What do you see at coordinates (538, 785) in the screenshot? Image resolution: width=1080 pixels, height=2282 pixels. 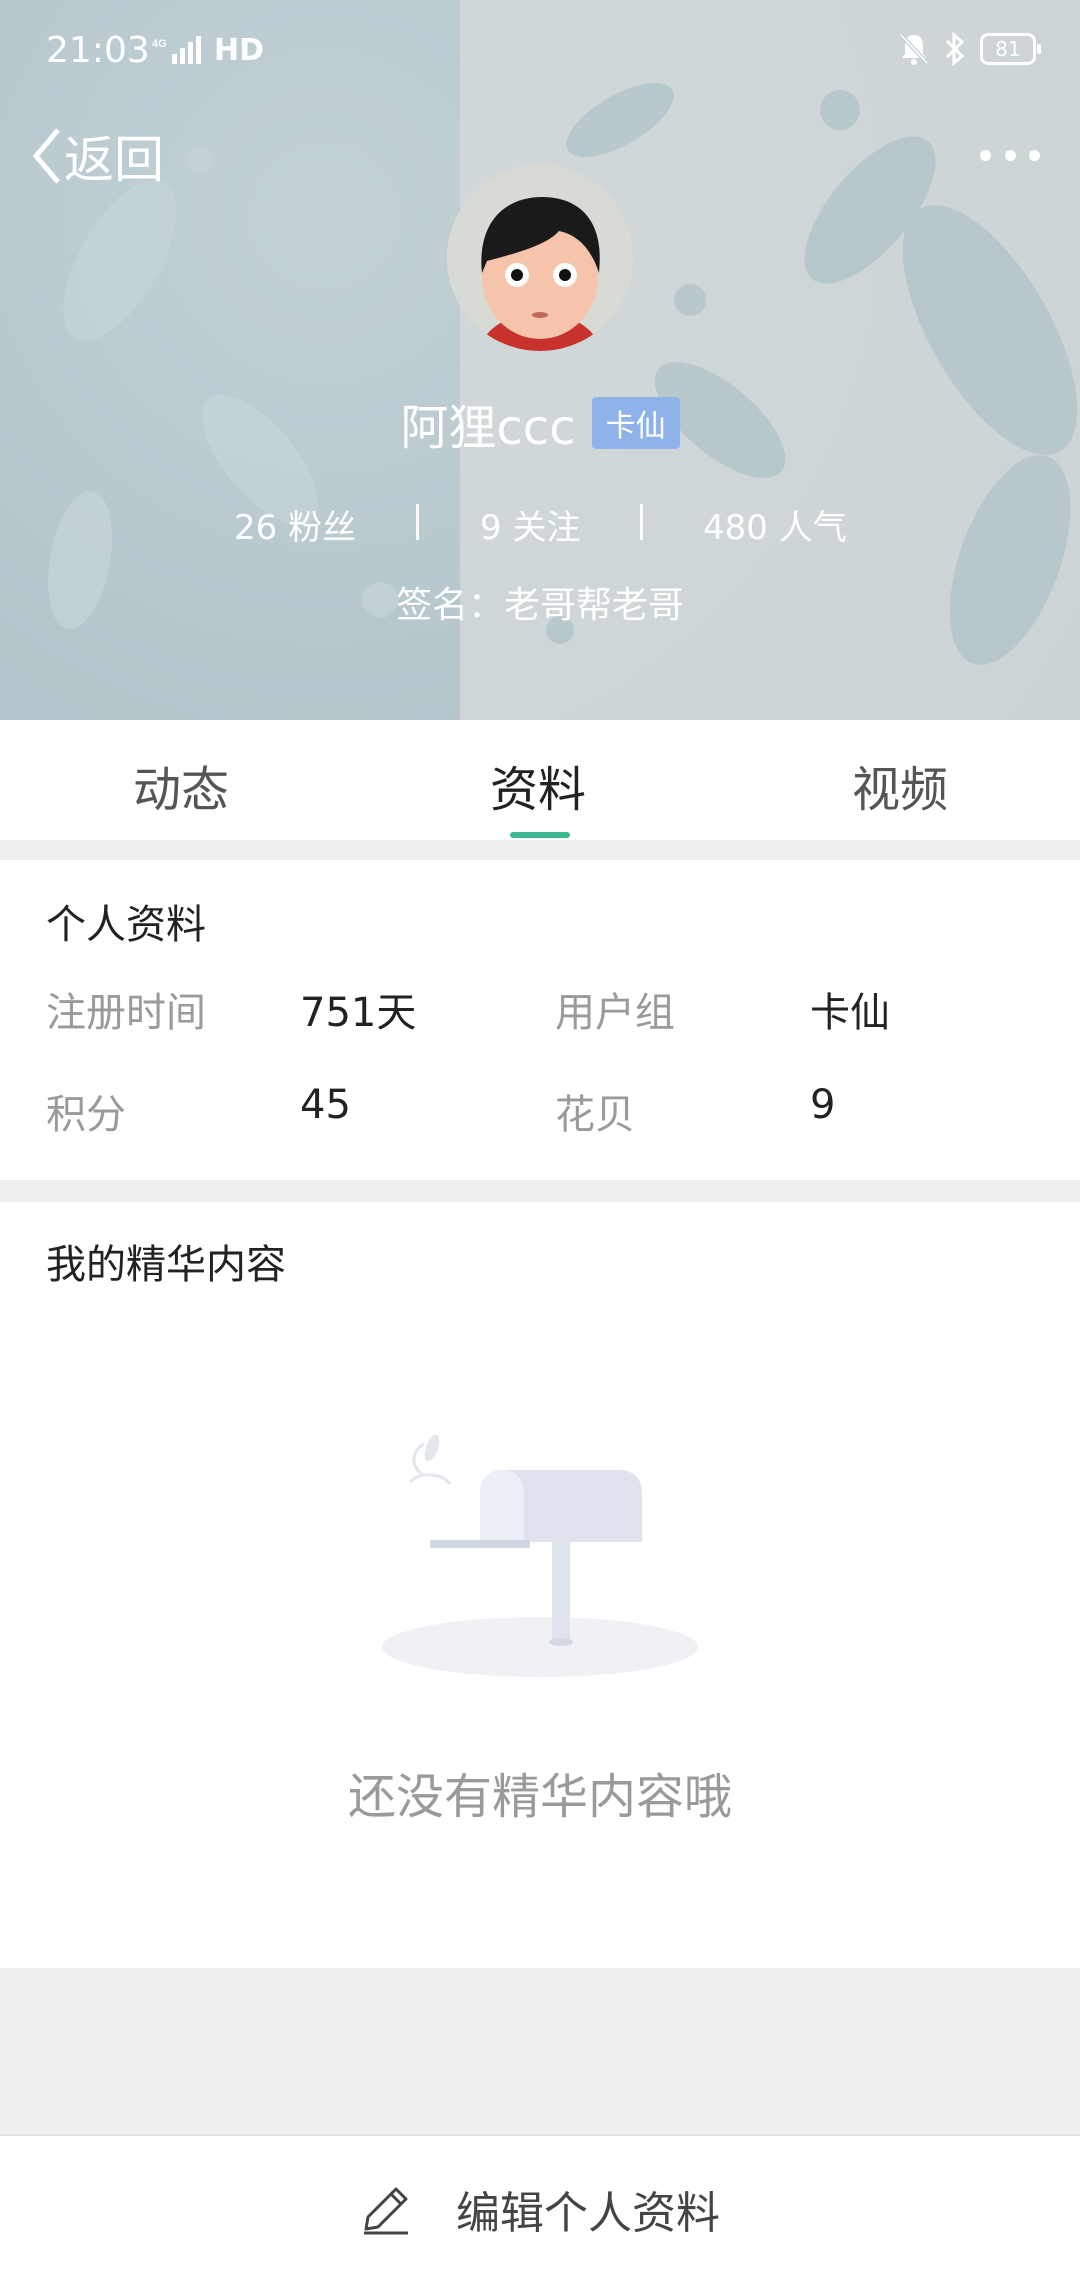 I see `tab-profile: 资料` at bounding box center [538, 785].